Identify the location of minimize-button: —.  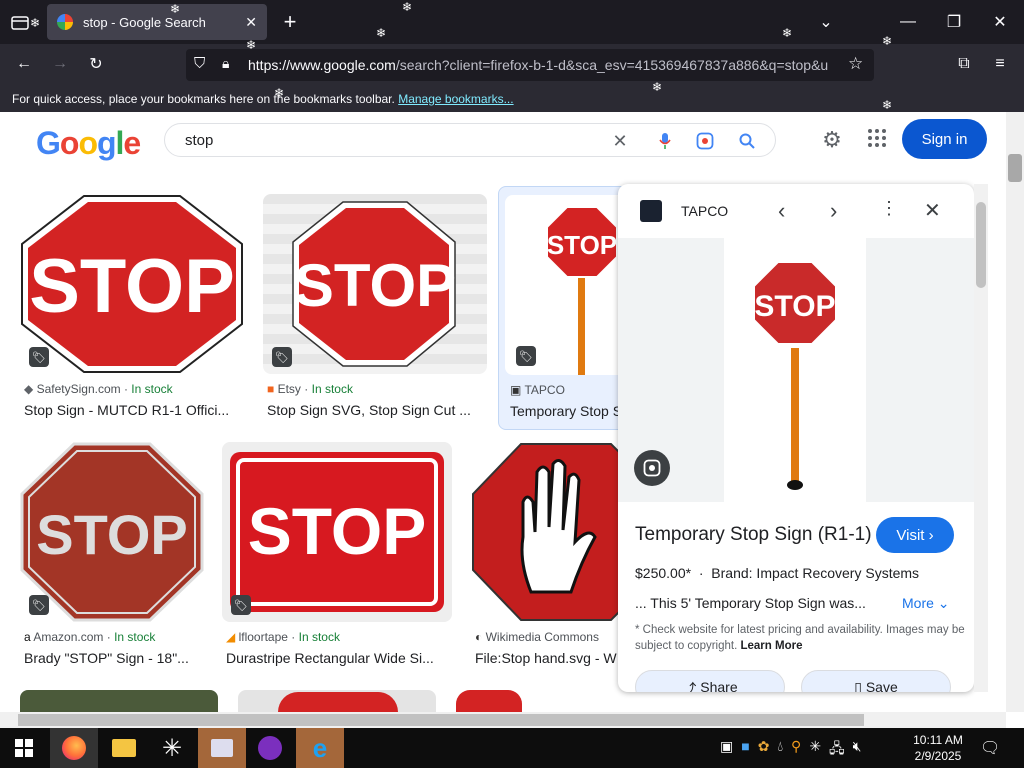
(908, 22).